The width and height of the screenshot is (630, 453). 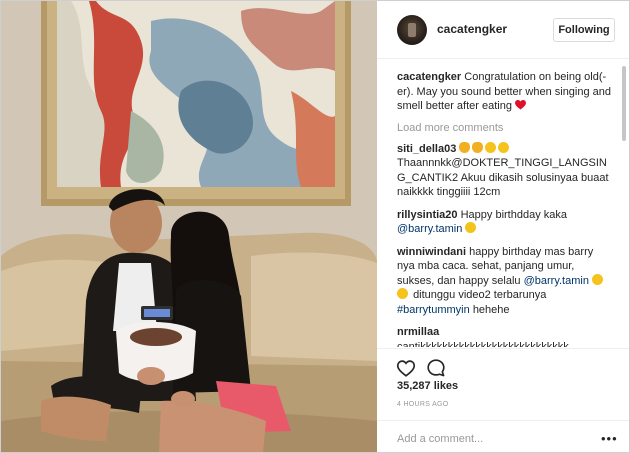 What do you see at coordinates (514, 214) in the screenshot?
I see `comment-text: Happy birthdday kaka` at bounding box center [514, 214].